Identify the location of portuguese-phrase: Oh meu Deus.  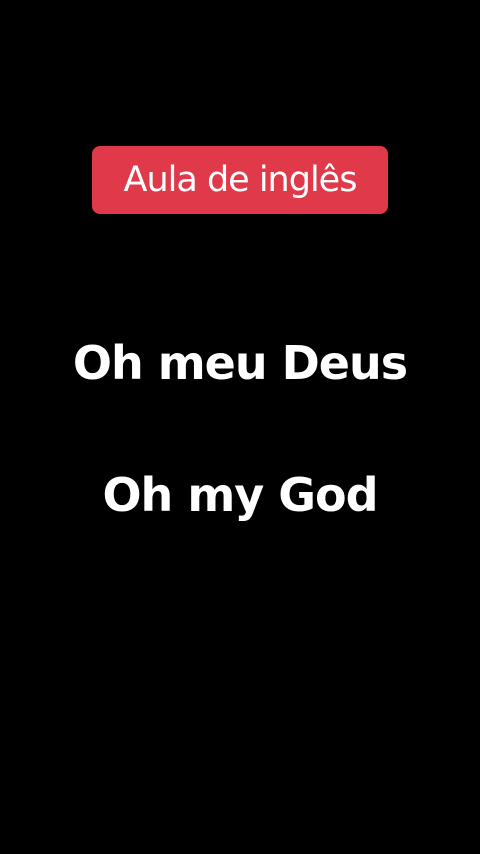
(240, 363).